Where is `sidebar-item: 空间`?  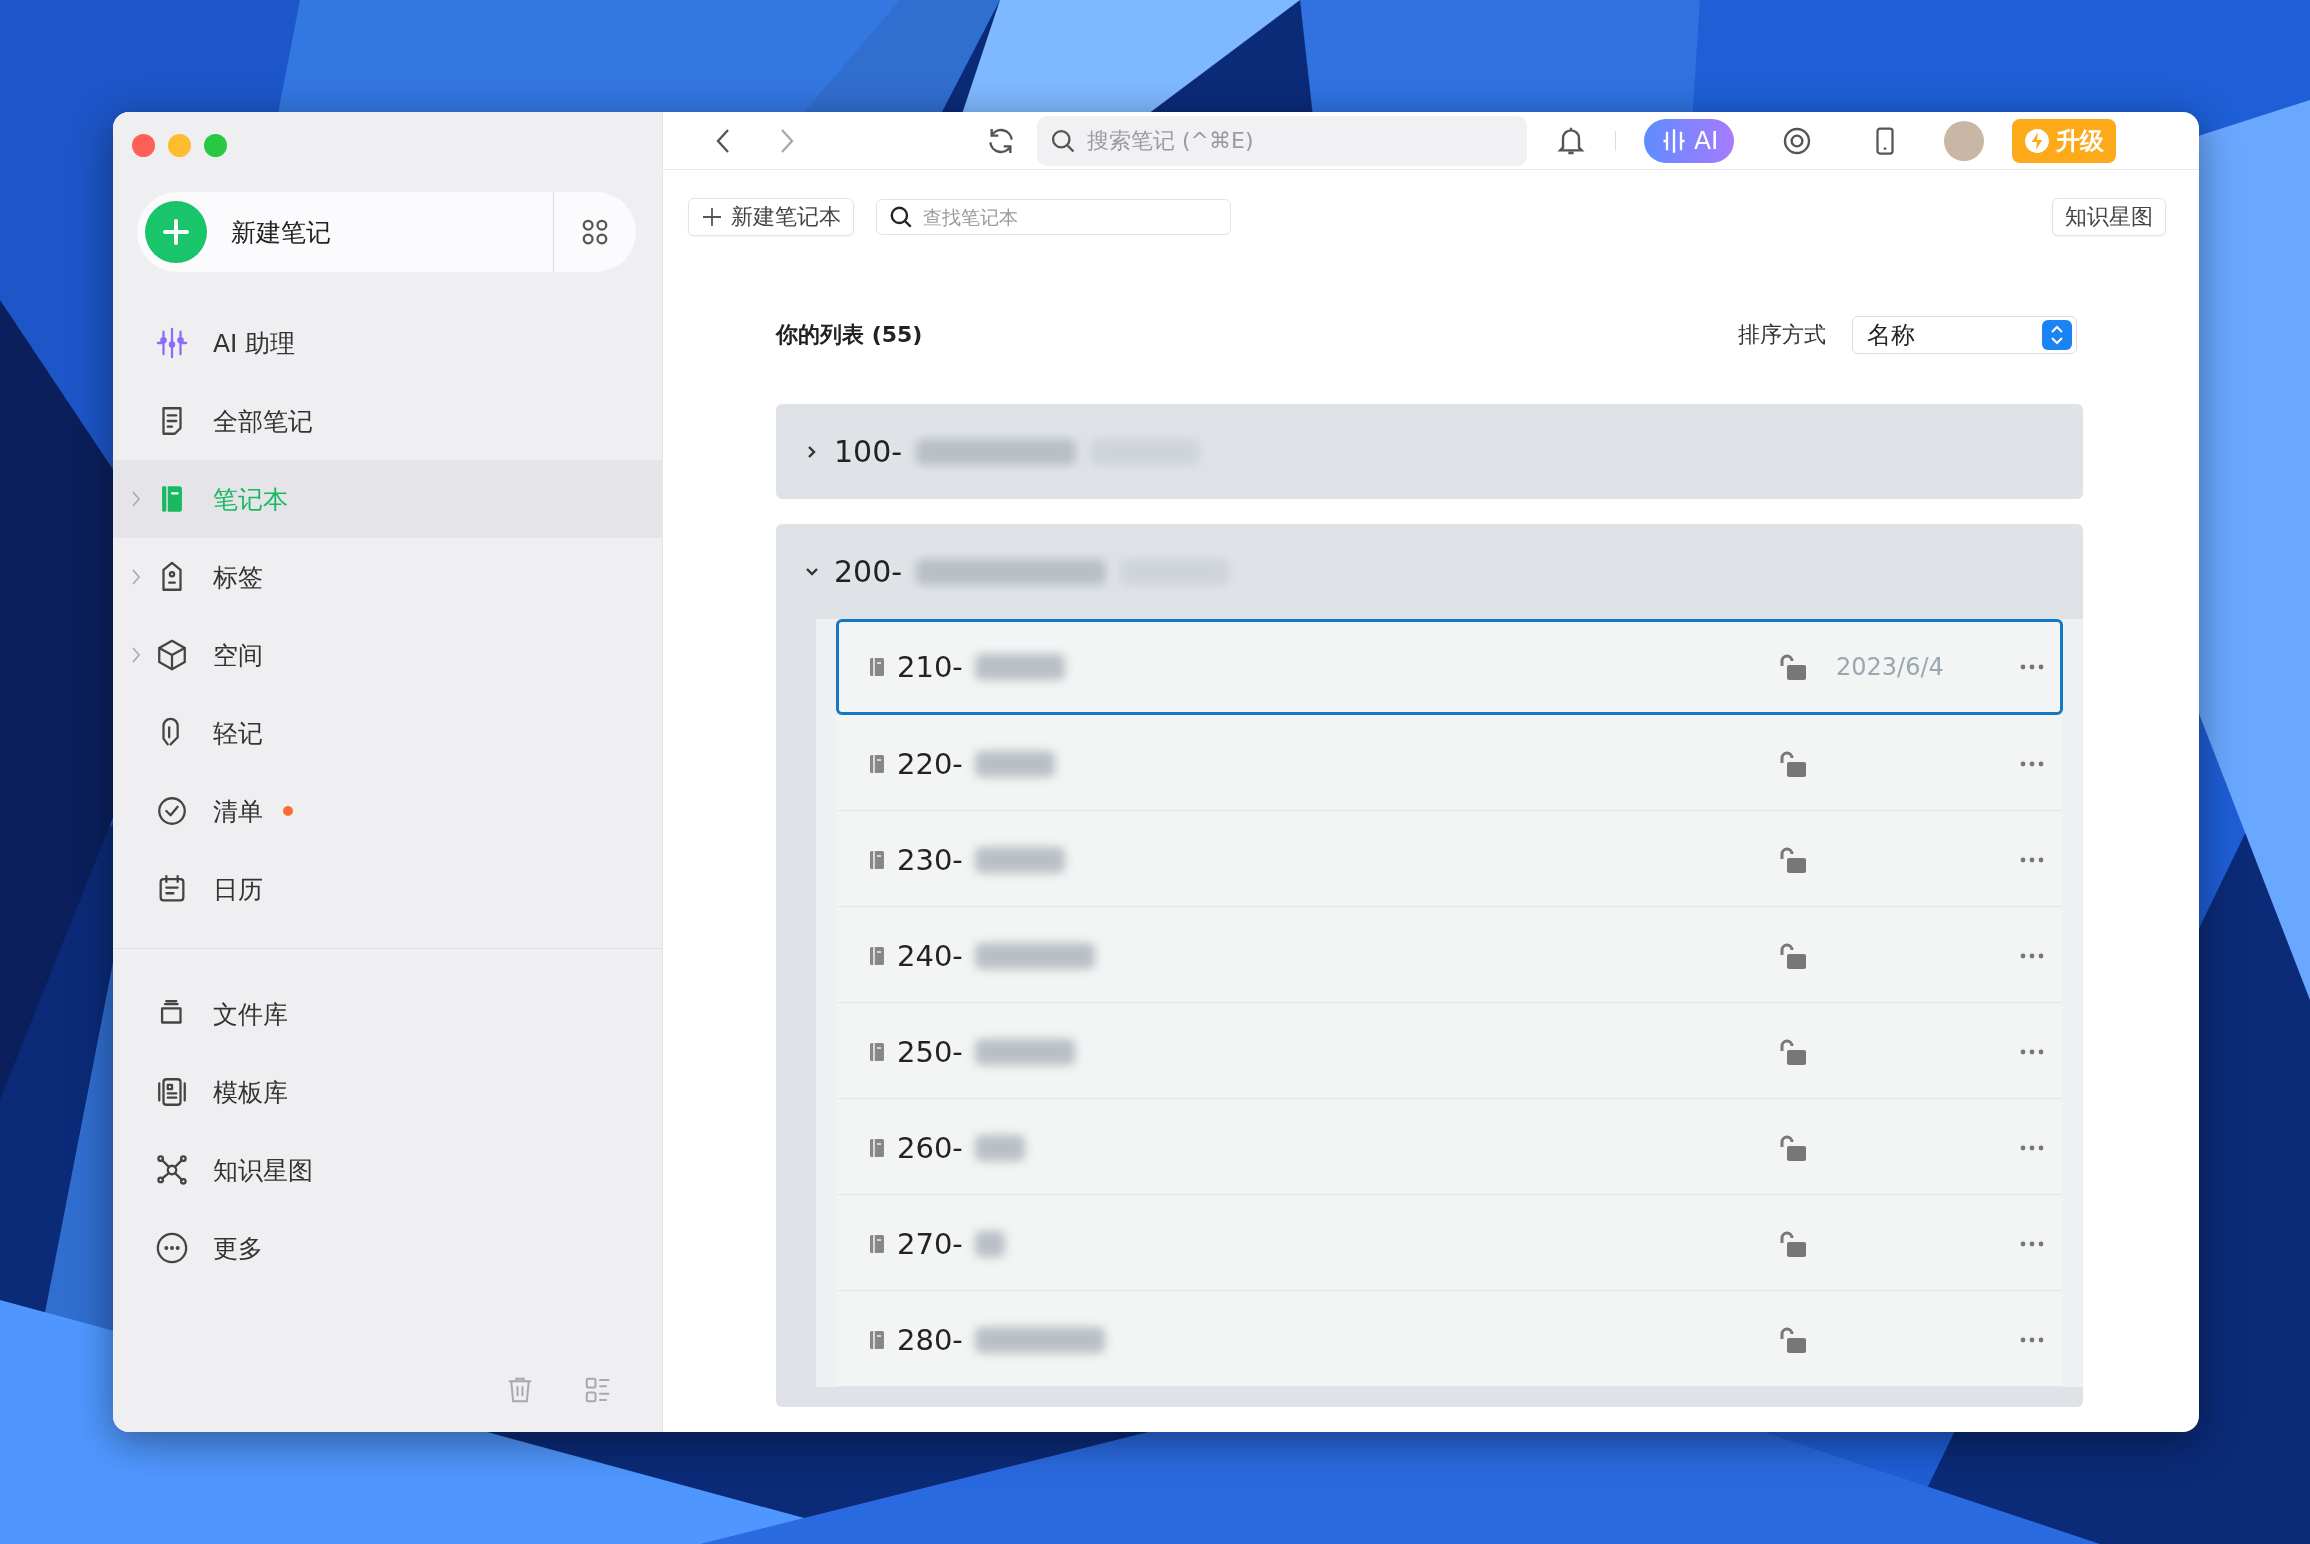
sidebar-item: 空间 is located at coordinates (387, 655).